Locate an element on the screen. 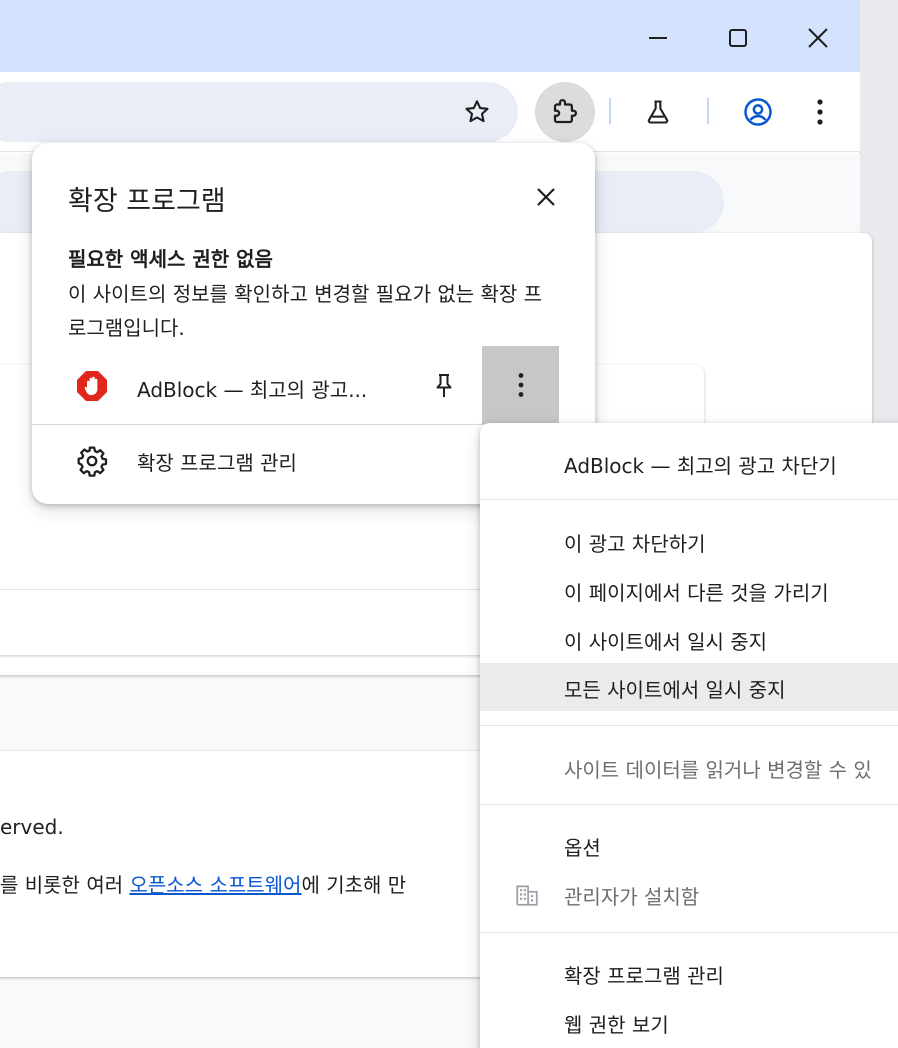 This screenshot has width=898, height=1048. menu-item-manage-extensions: 확장 프로그램 관리 is located at coordinates (689, 973).